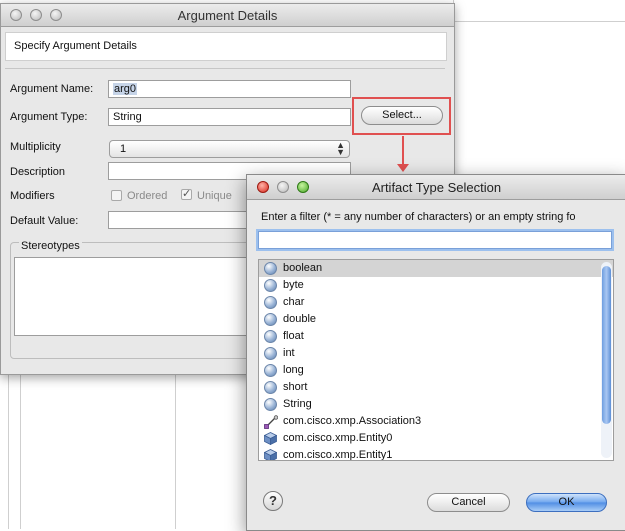 This screenshot has height=531, width=625. Describe the element at coordinates (293, 370) in the screenshot. I see `type-list-item-label: long` at that location.